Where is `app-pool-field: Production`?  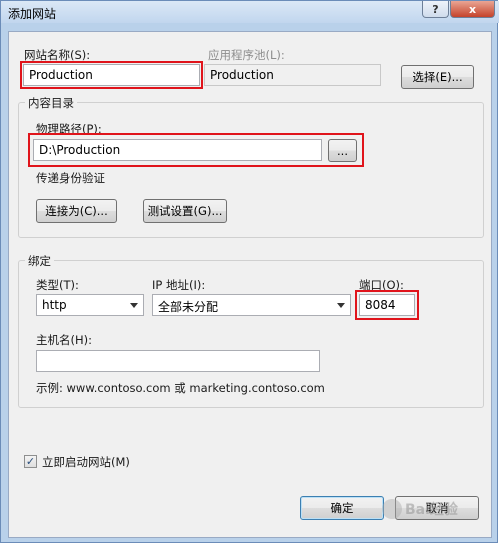 app-pool-field: Production is located at coordinates (292, 75).